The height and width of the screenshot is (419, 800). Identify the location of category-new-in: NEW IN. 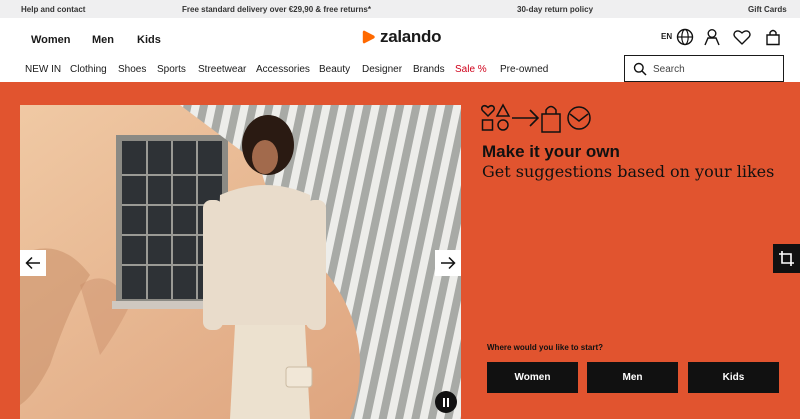
(43, 69).